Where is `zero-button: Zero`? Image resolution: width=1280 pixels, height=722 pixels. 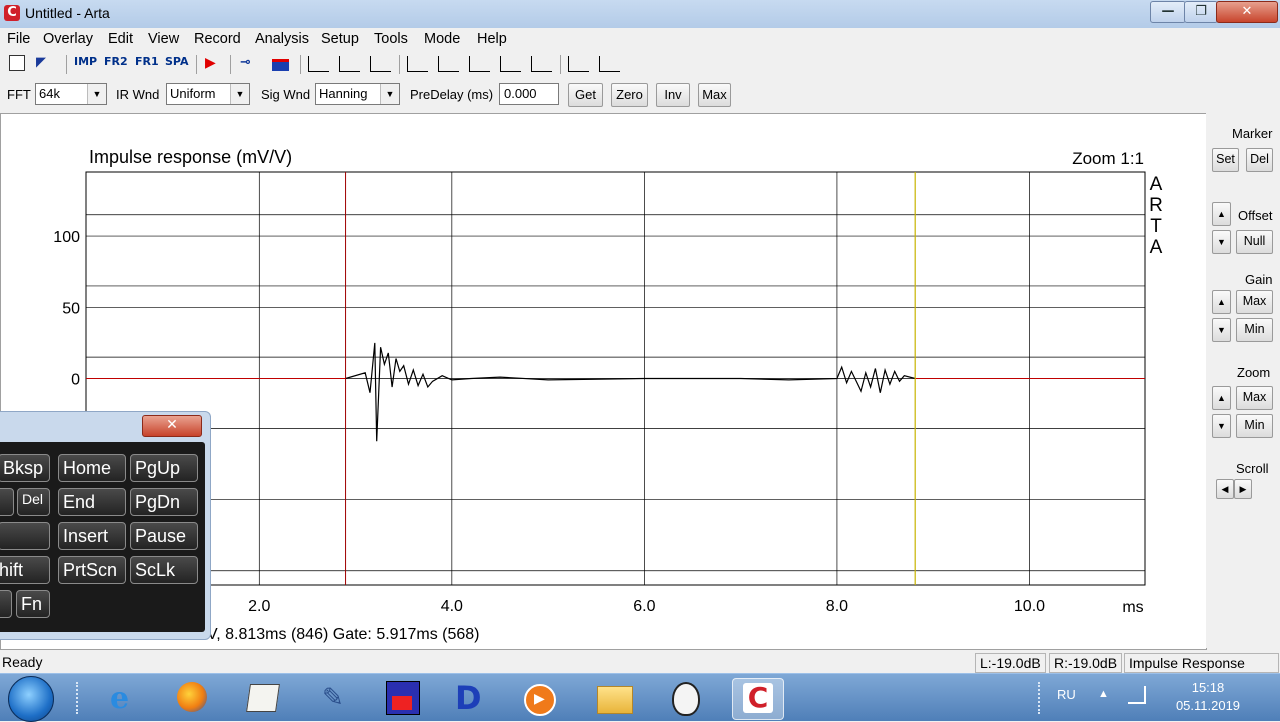
zero-button: Zero is located at coordinates (629, 95).